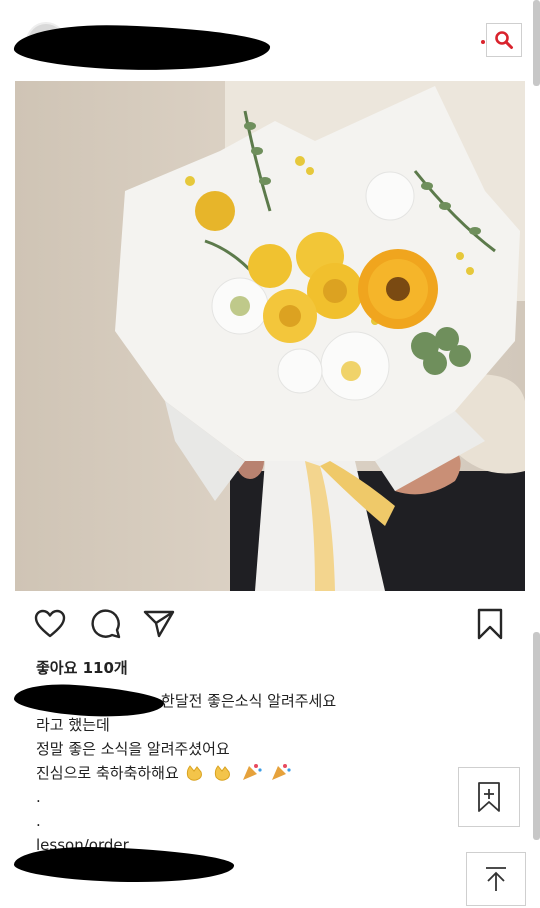 The image size is (540, 908). Describe the element at coordinates (142, 48) in the screenshot. I see `redacted-username` at that location.